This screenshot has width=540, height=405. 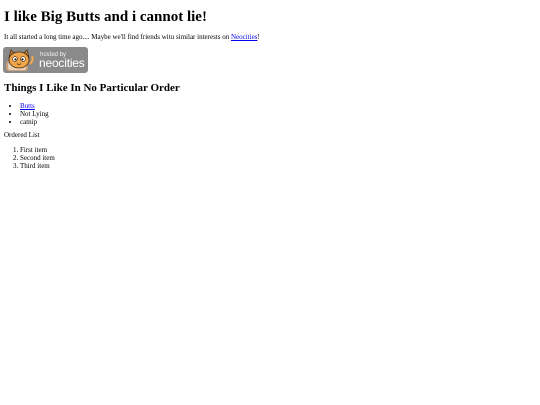 I want to click on neocities-link: Neocities, so click(x=244, y=37).